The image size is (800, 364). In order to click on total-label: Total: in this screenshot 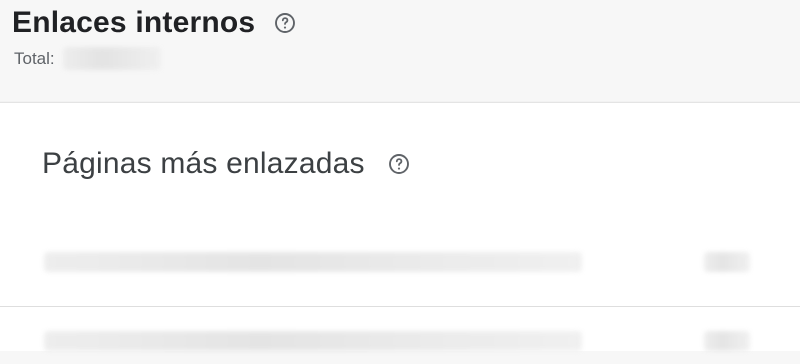, I will do `click(34, 58)`.